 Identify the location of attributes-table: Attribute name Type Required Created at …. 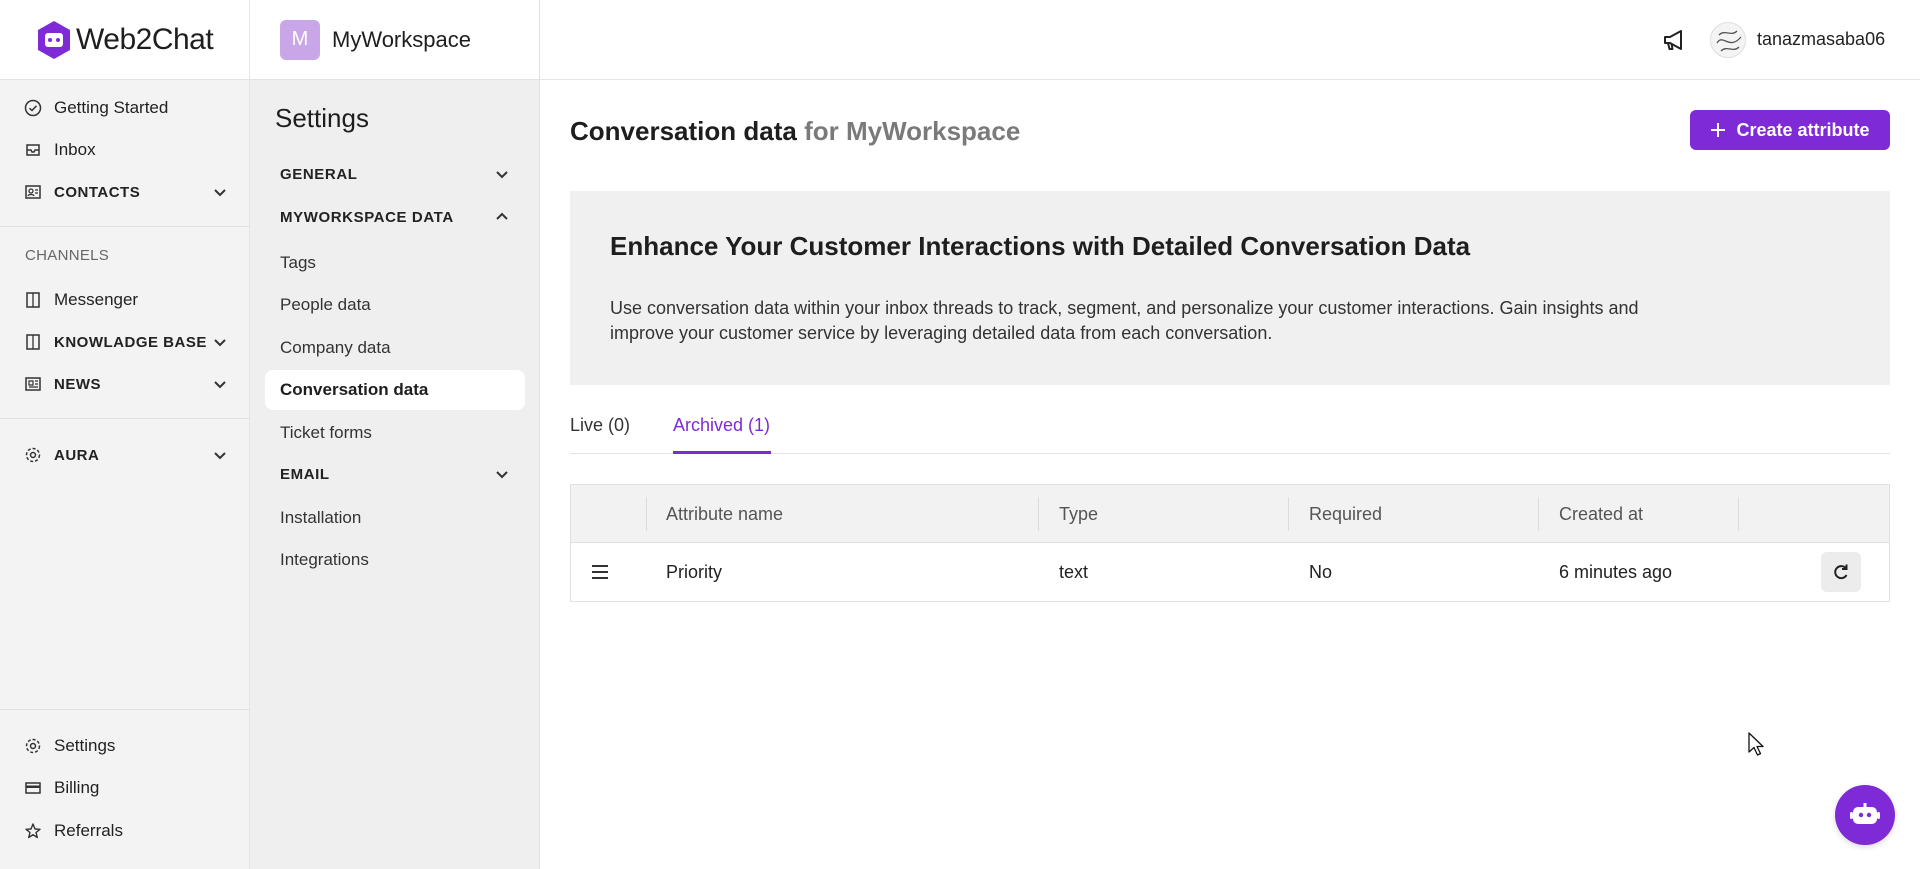
(1230, 543).